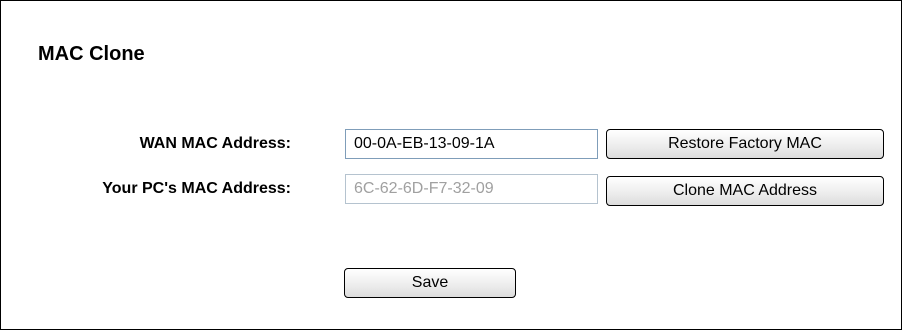 The image size is (904, 330). Describe the element at coordinates (745, 144) in the screenshot. I see `restore-factory-mac-button: Restore Factory MAC` at that location.